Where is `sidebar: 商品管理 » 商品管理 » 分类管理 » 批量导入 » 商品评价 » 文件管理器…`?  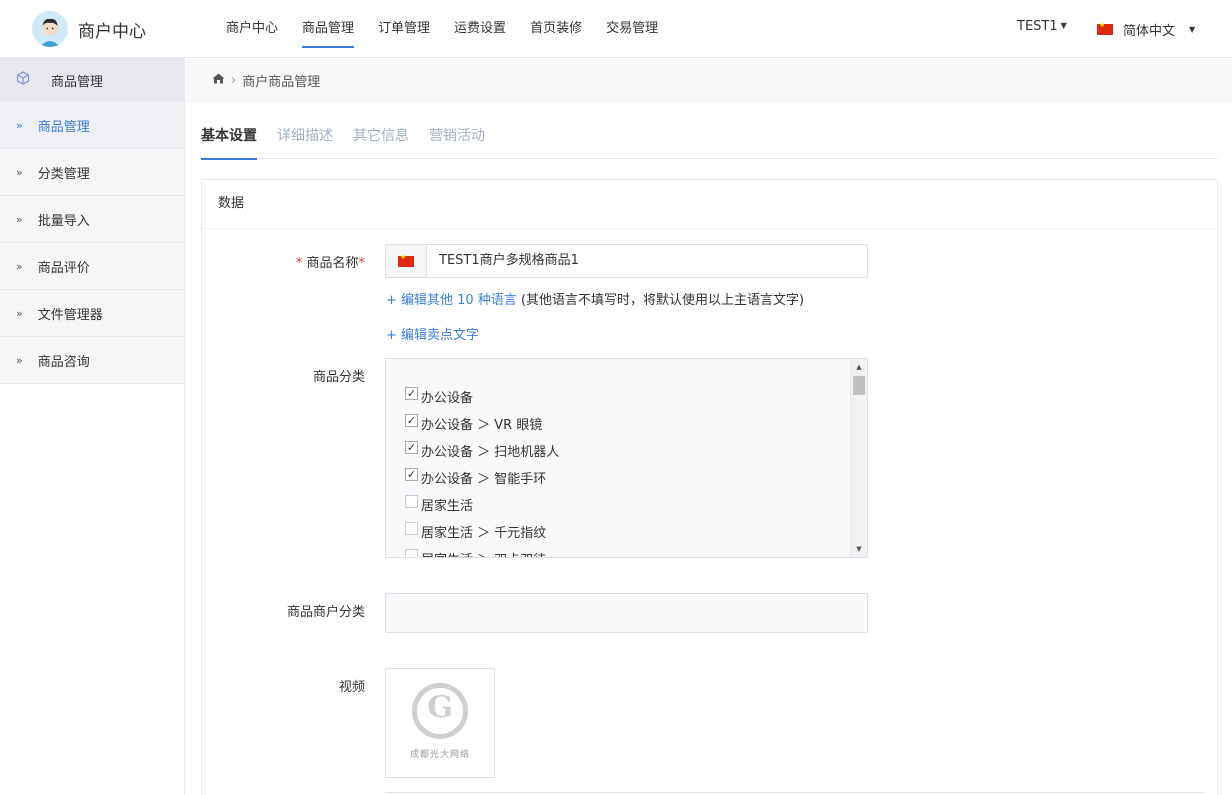
sidebar: 商品管理 » 商品管理 » 分类管理 » 批量导入 » 商品评价 » 文件管理器… is located at coordinates (92, 426).